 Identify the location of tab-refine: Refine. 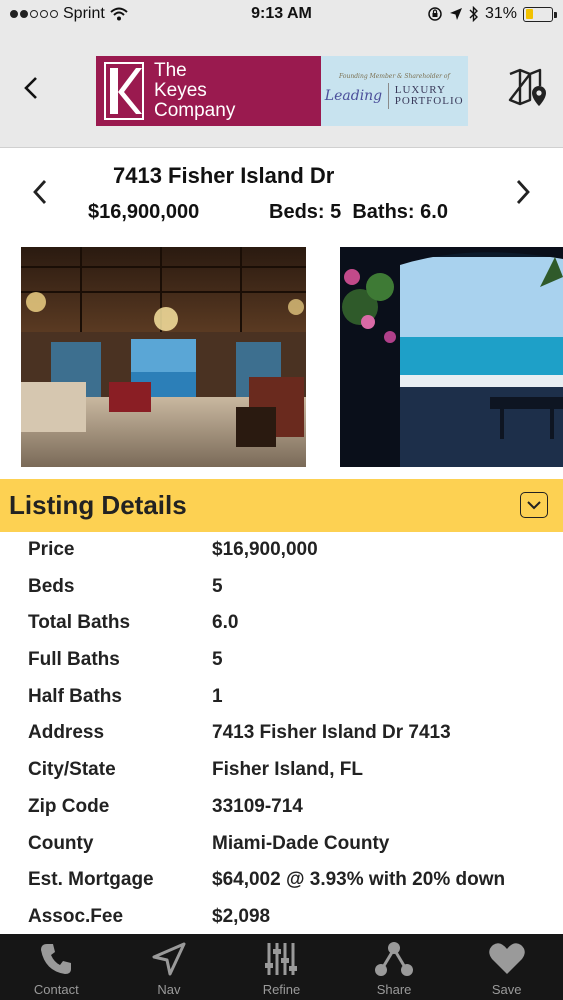
(281, 967).